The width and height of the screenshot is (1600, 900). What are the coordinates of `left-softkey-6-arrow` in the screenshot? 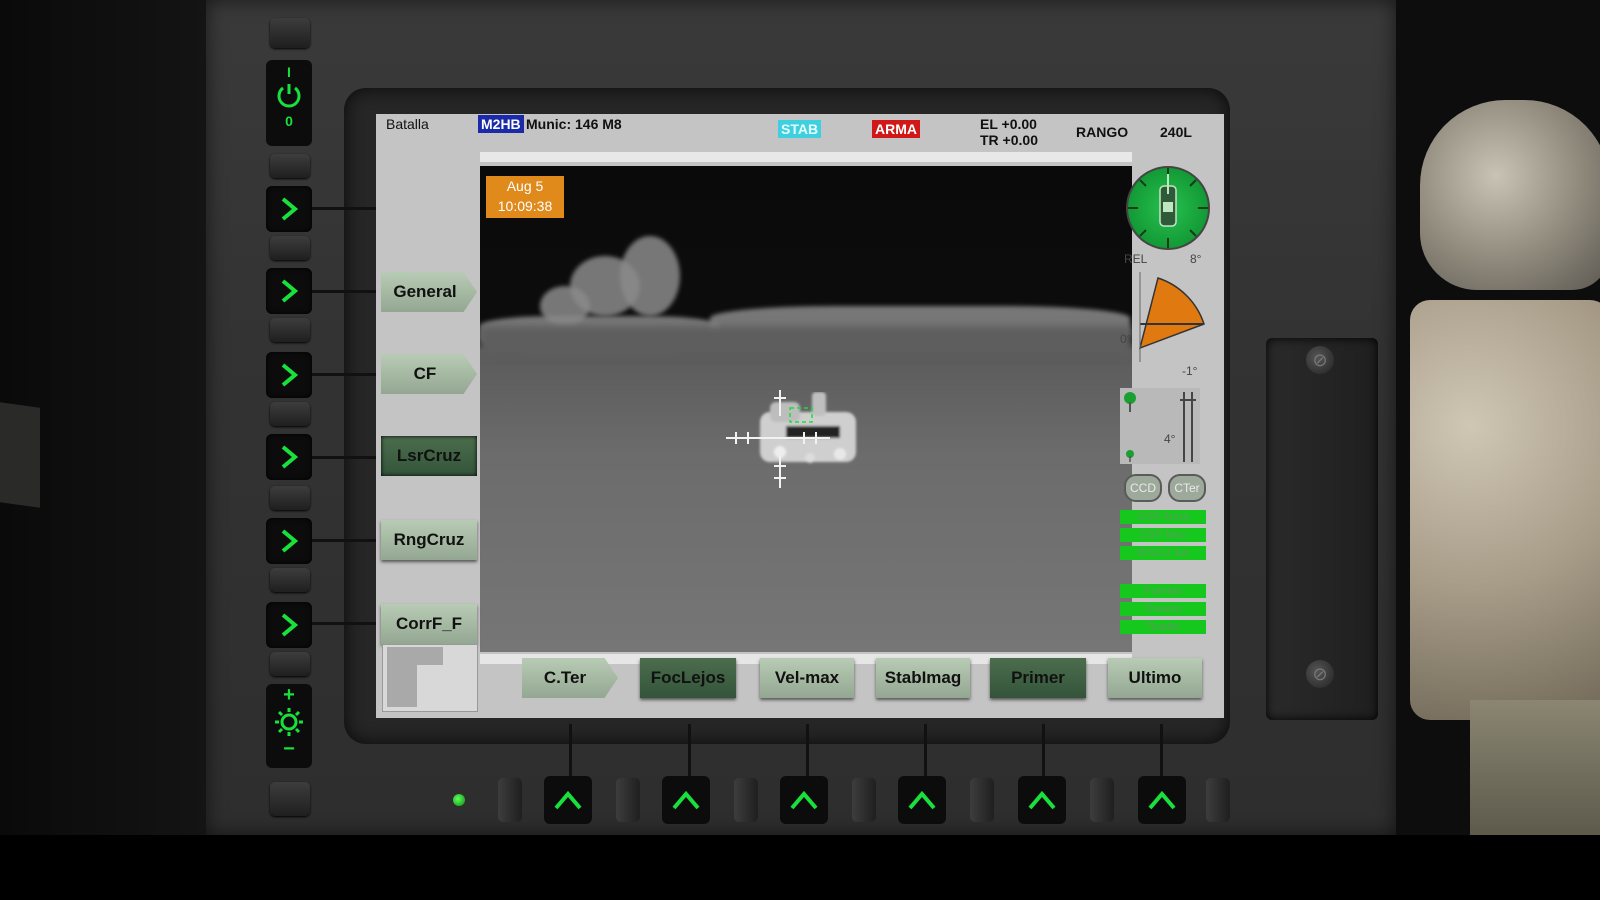 It's located at (289, 625).